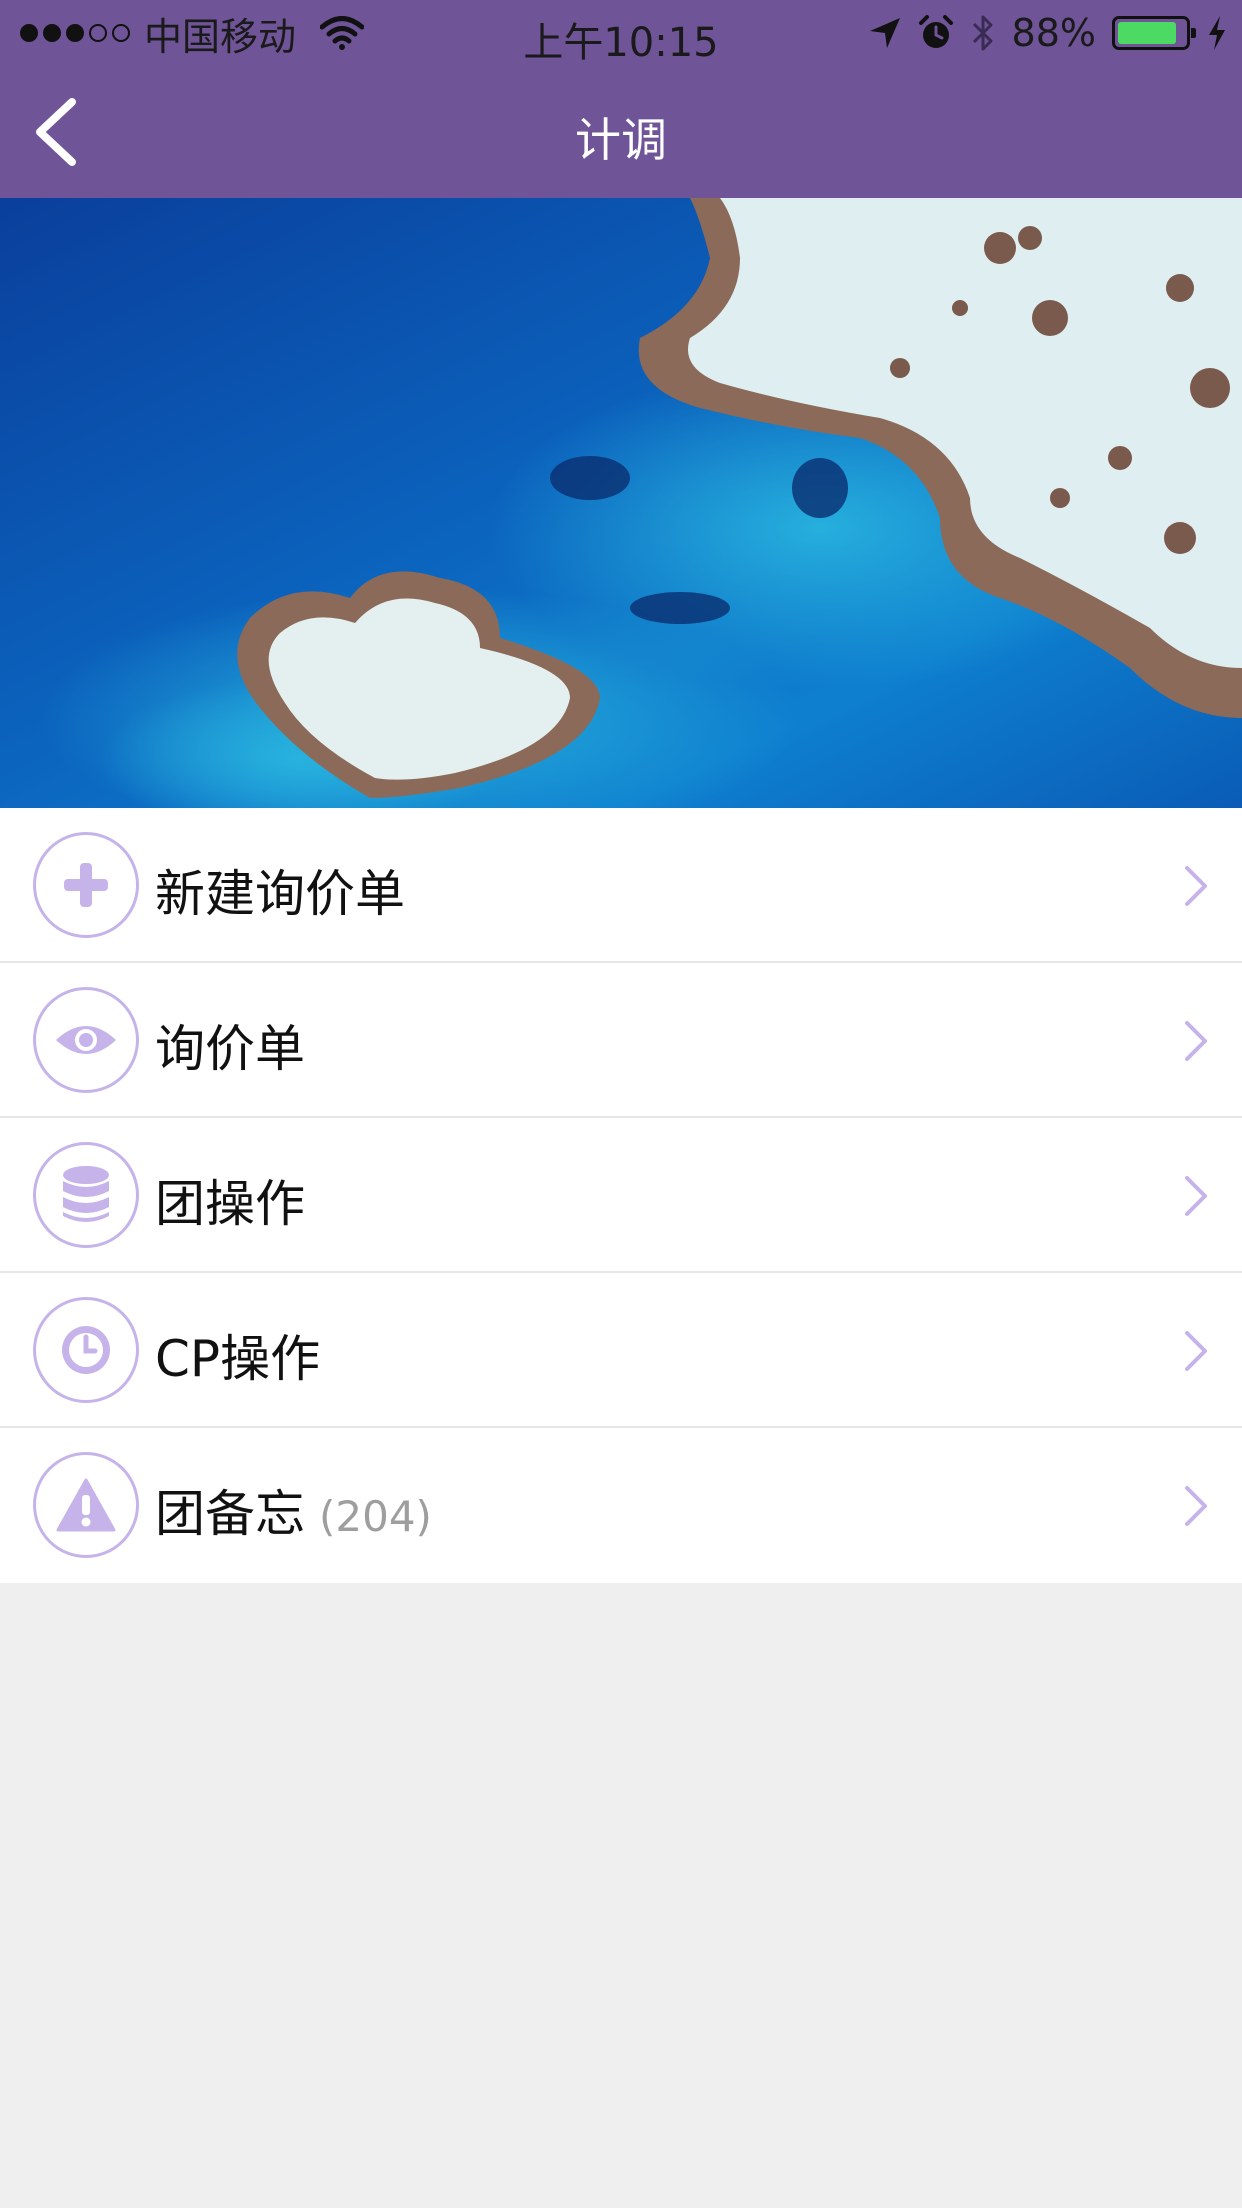  Describe the element at coordinates (293, 1514) in the screenshot. I see `menu-item-label: 团备忘 (204)` at that location.